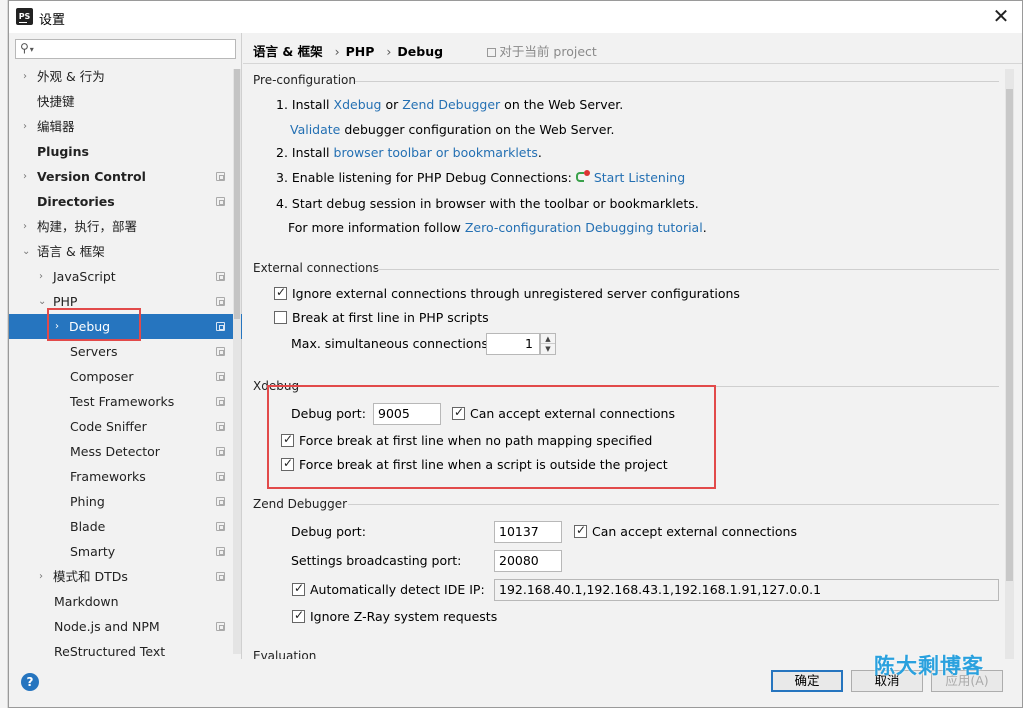 The height and width of the screenshot is (708, 1023). Describe the element at coordinates (404, 616) in the screenshot. I see `checkbox-label: Ignore Z-Ray system requests` at that location.